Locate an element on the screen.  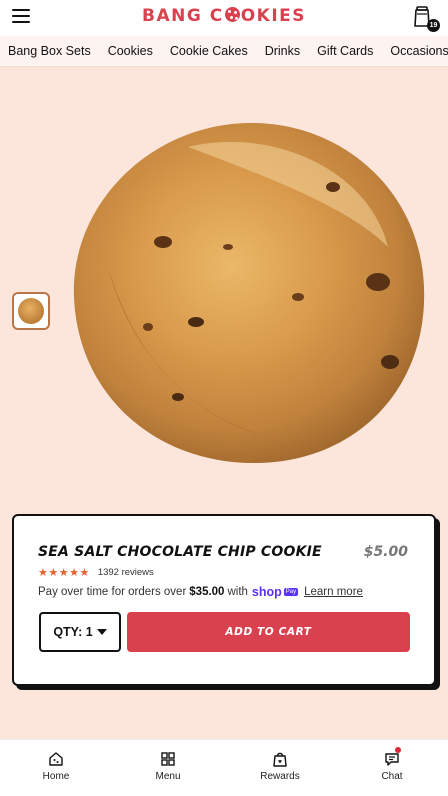
bottom-nav-chat: Chat is located at coordinates (392, 768).